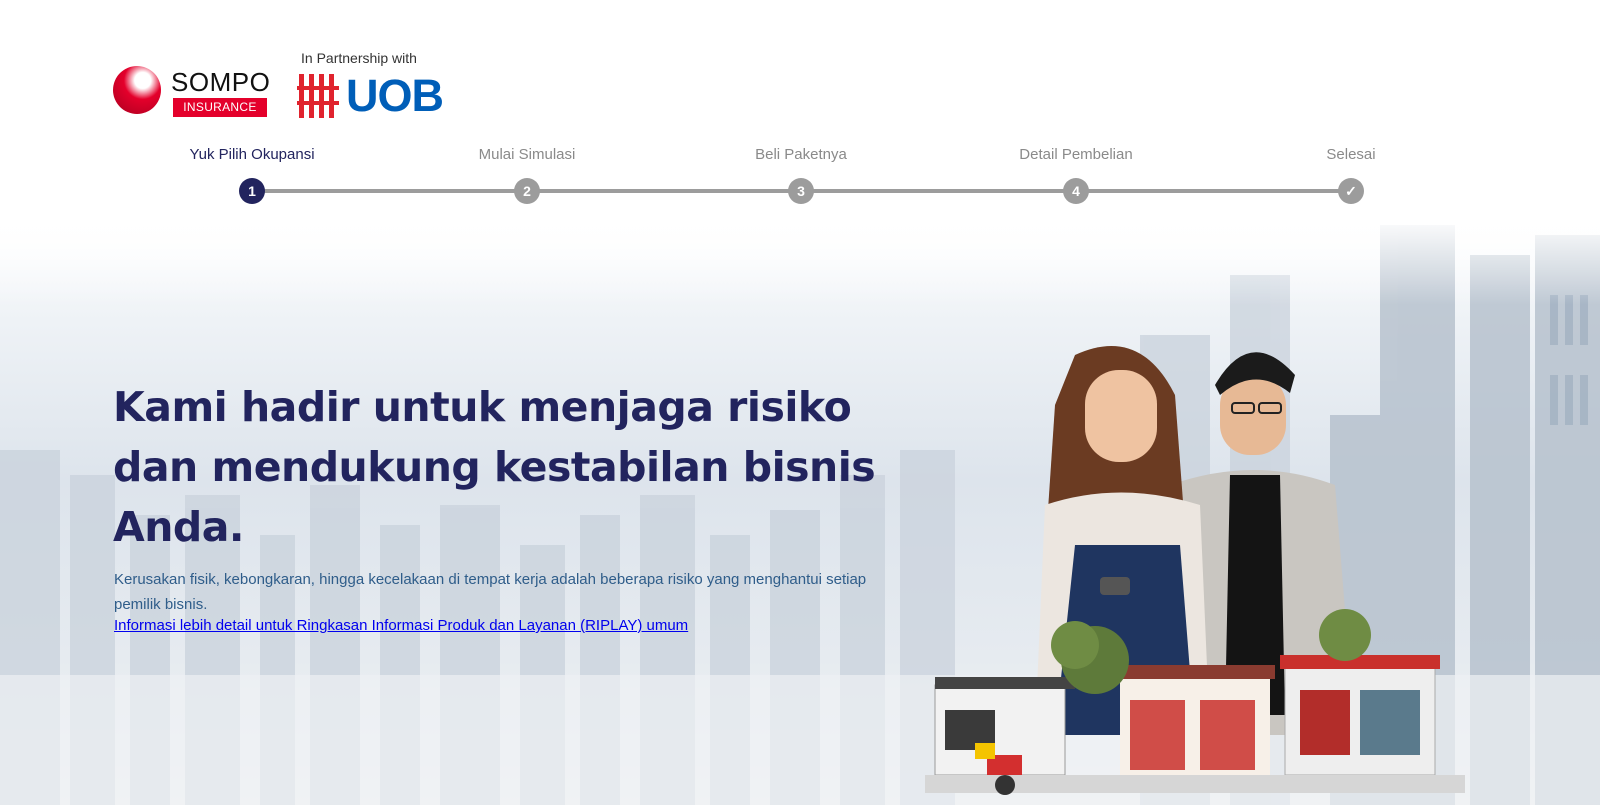 Image resolution: width=1600 pixels, height=805 pixels. What do you see at coordinates (318, 96) in the screenshot?
I see `uob-emblem-icon` at bounding box center [318, 96].